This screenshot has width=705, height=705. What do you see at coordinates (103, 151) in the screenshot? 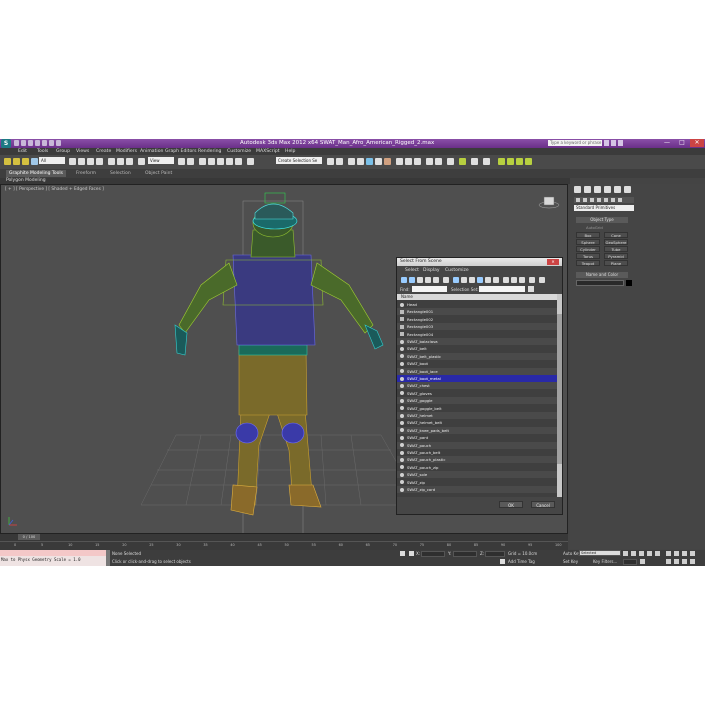
I see `menu-create: Create` at bounding box center [103, 151].